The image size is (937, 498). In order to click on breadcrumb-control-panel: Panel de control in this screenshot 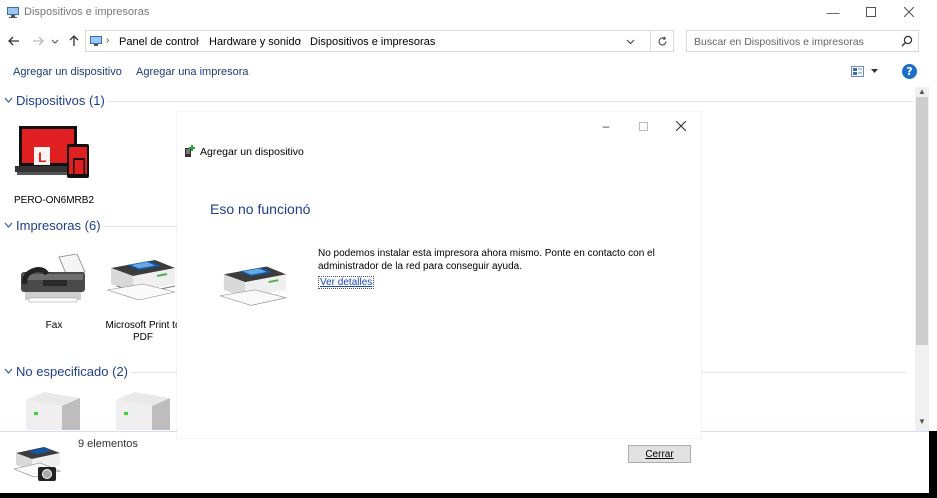, I will do `click(159, 42)`.